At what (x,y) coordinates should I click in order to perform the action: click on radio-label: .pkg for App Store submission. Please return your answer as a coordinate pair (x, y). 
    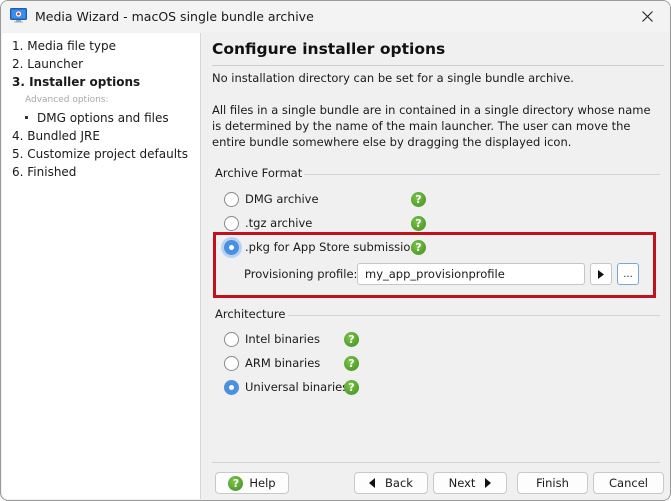
    Looking at the image, I should click on (331, 247).